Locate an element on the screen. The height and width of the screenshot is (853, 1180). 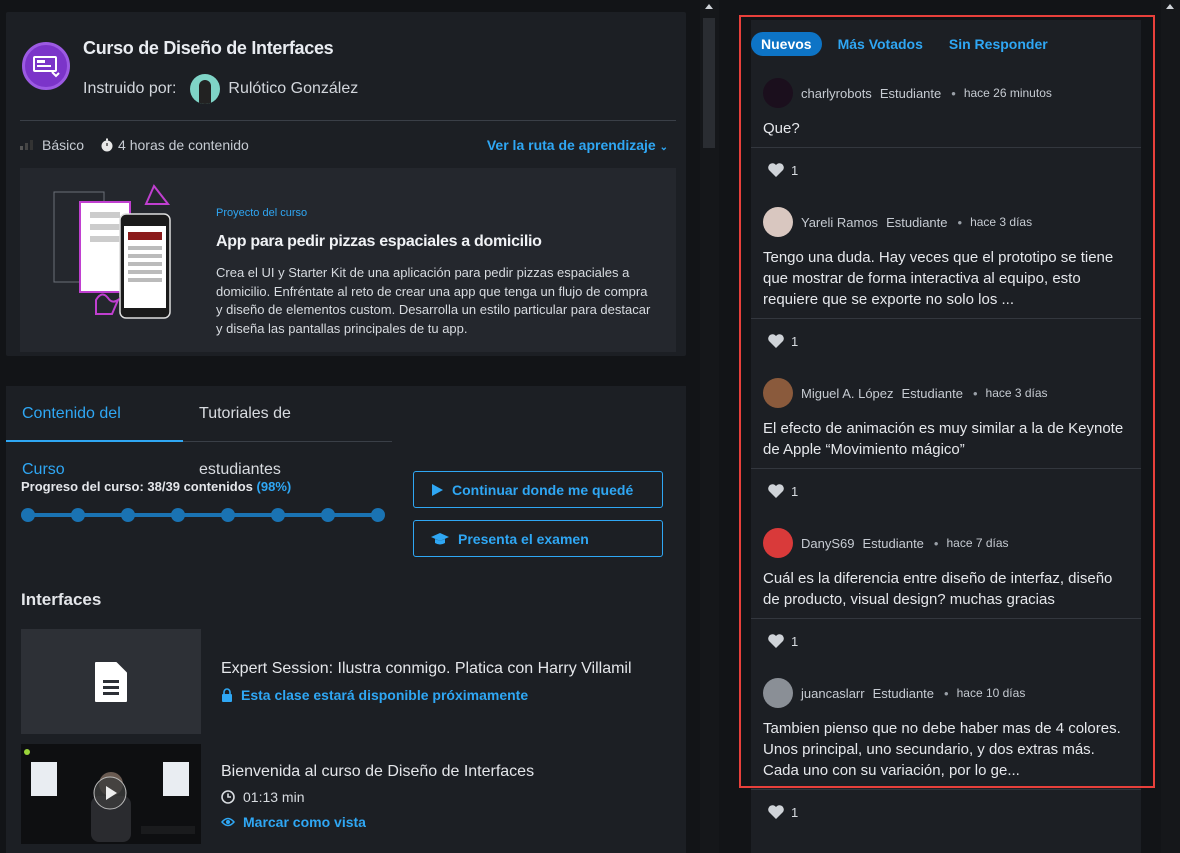
comment-username: DanyS69 is located at coordinates (827, 543).